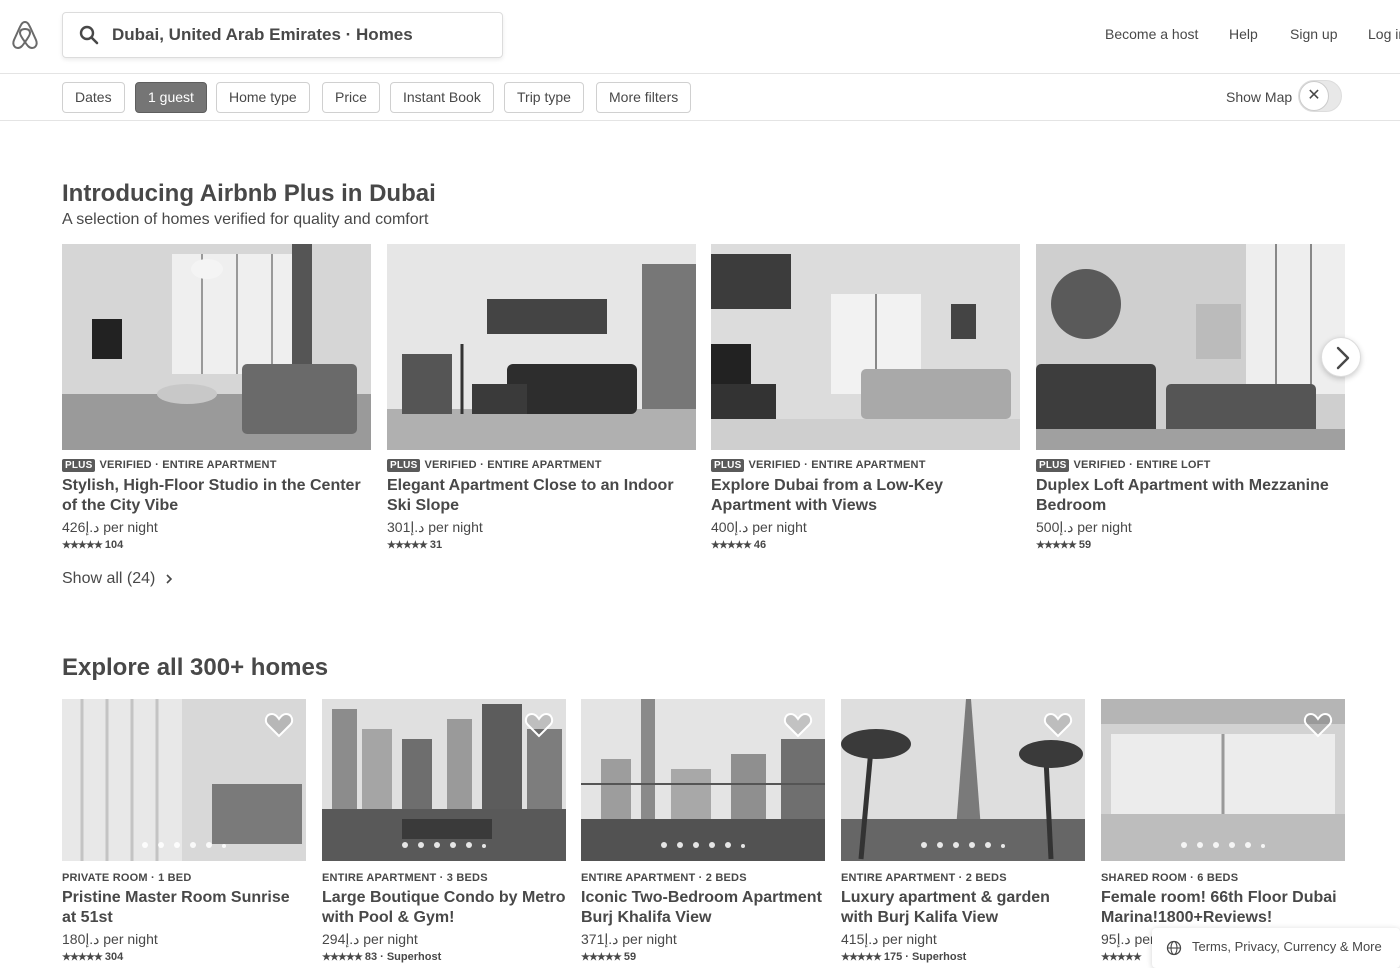  I want to click on explore-section-title: Explore all 300+ homes, so click(195, 667).